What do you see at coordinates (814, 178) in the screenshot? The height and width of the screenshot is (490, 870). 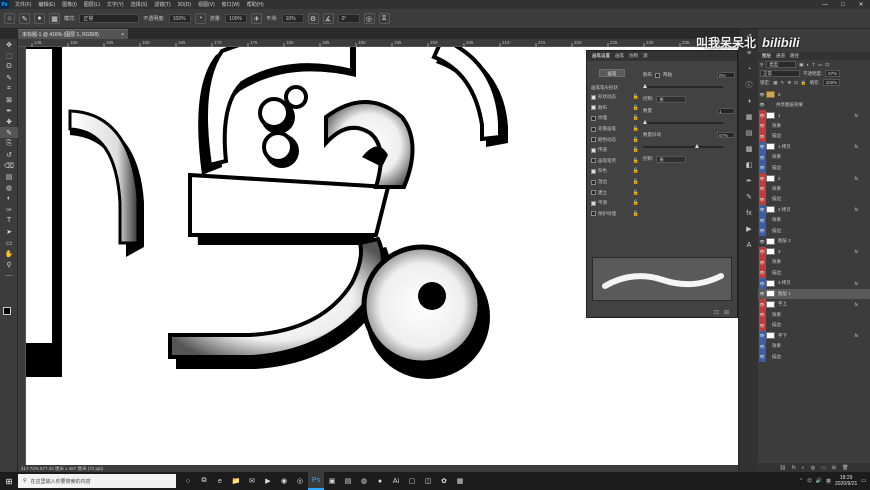 I see `layer-row: 👁 2 fx` at bounding box center [814, 178].